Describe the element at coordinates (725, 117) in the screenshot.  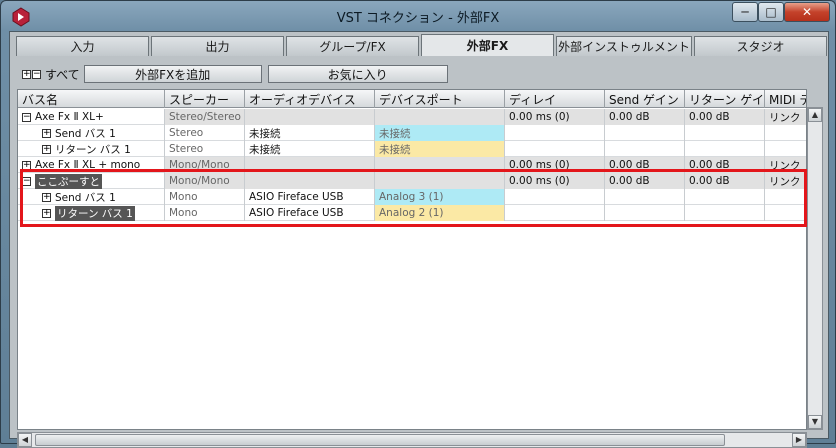
I see `cell-return-gain: 0.00 dB` at that location.